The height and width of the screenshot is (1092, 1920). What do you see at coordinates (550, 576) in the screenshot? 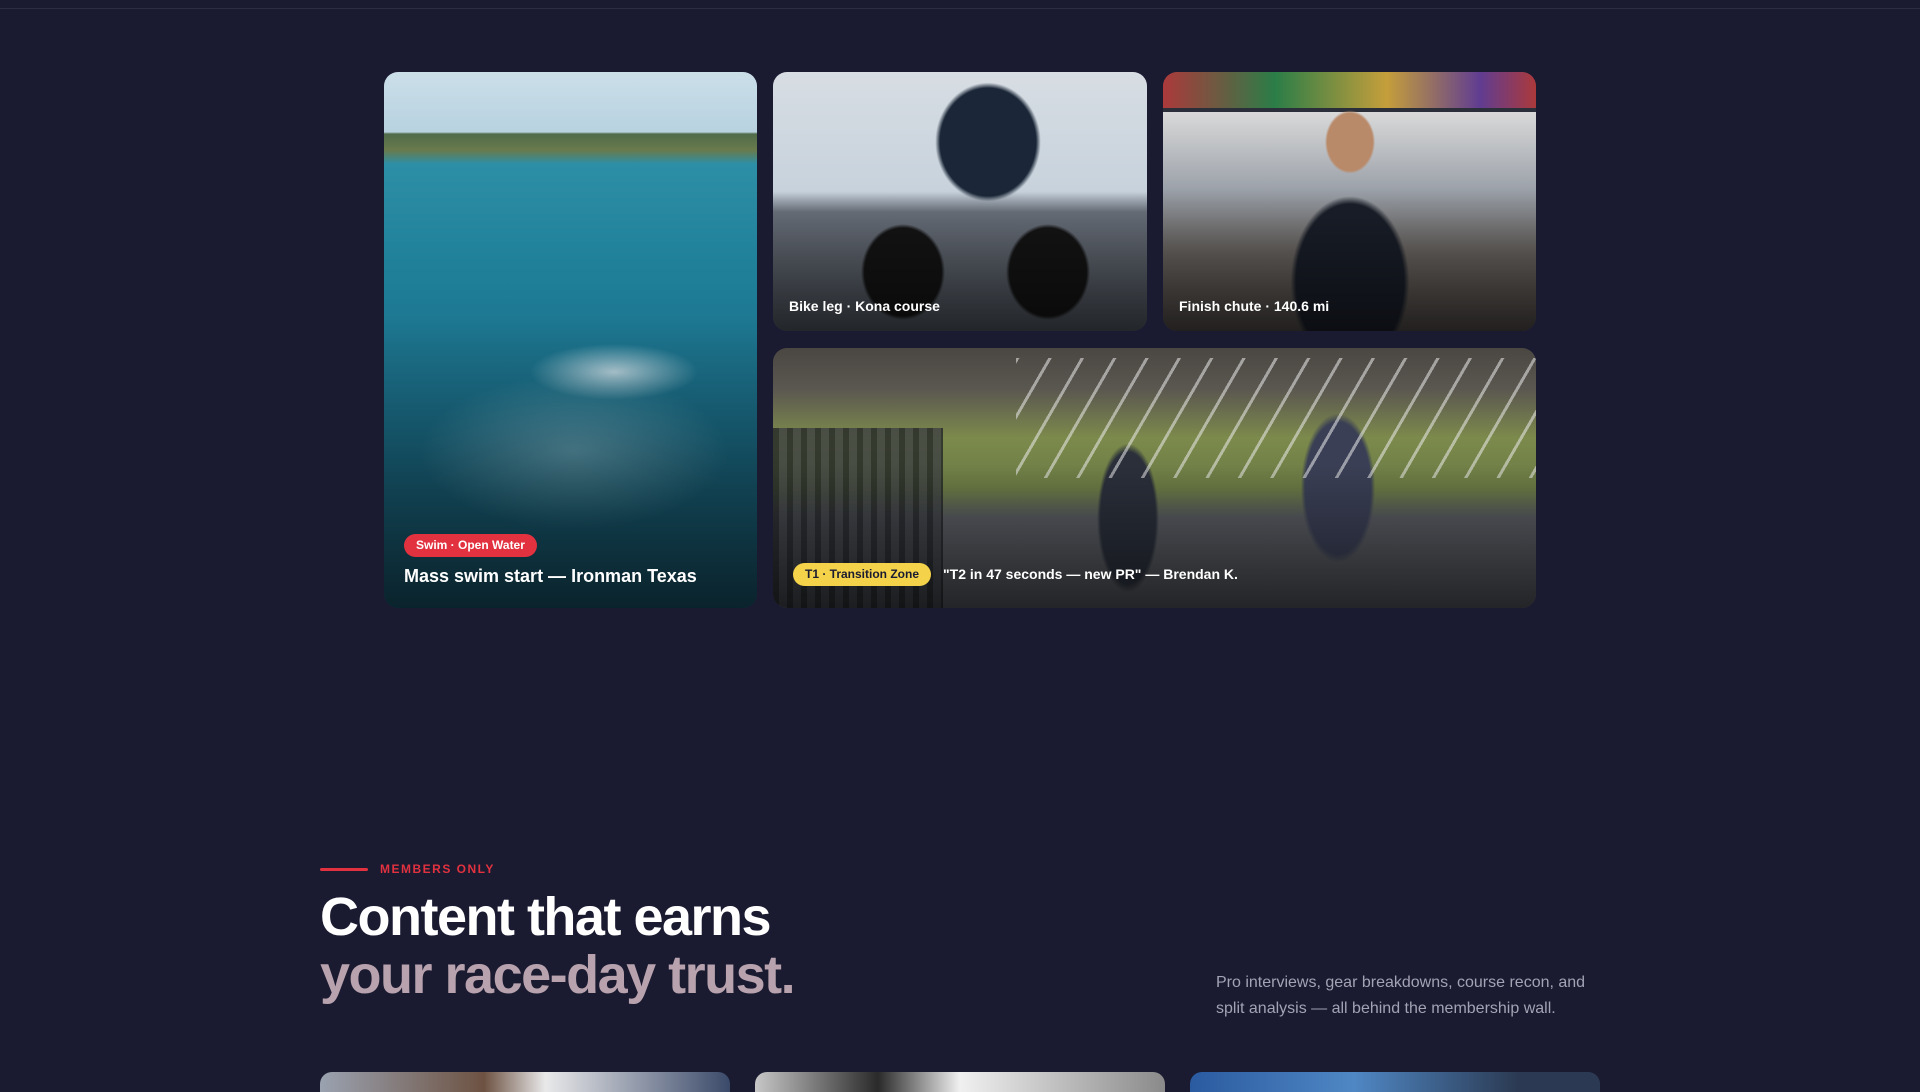
I see `swim-photo-title: Mass swim start — Ironman Texas` at bounding box center [550, 576].